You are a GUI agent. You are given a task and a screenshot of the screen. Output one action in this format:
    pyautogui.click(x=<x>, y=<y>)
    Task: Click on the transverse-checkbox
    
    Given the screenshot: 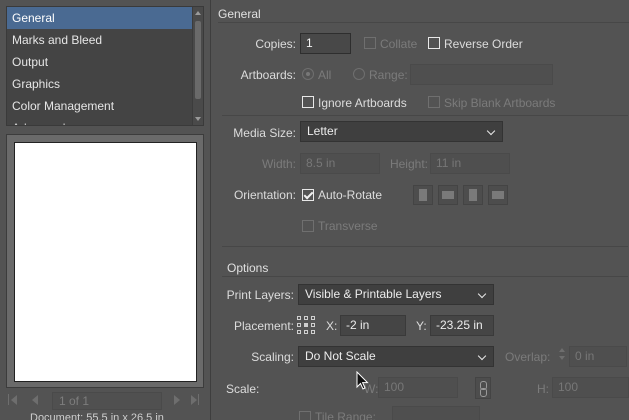 What is the action you would take?
    pyautogui.click(x=308, y=226)
    